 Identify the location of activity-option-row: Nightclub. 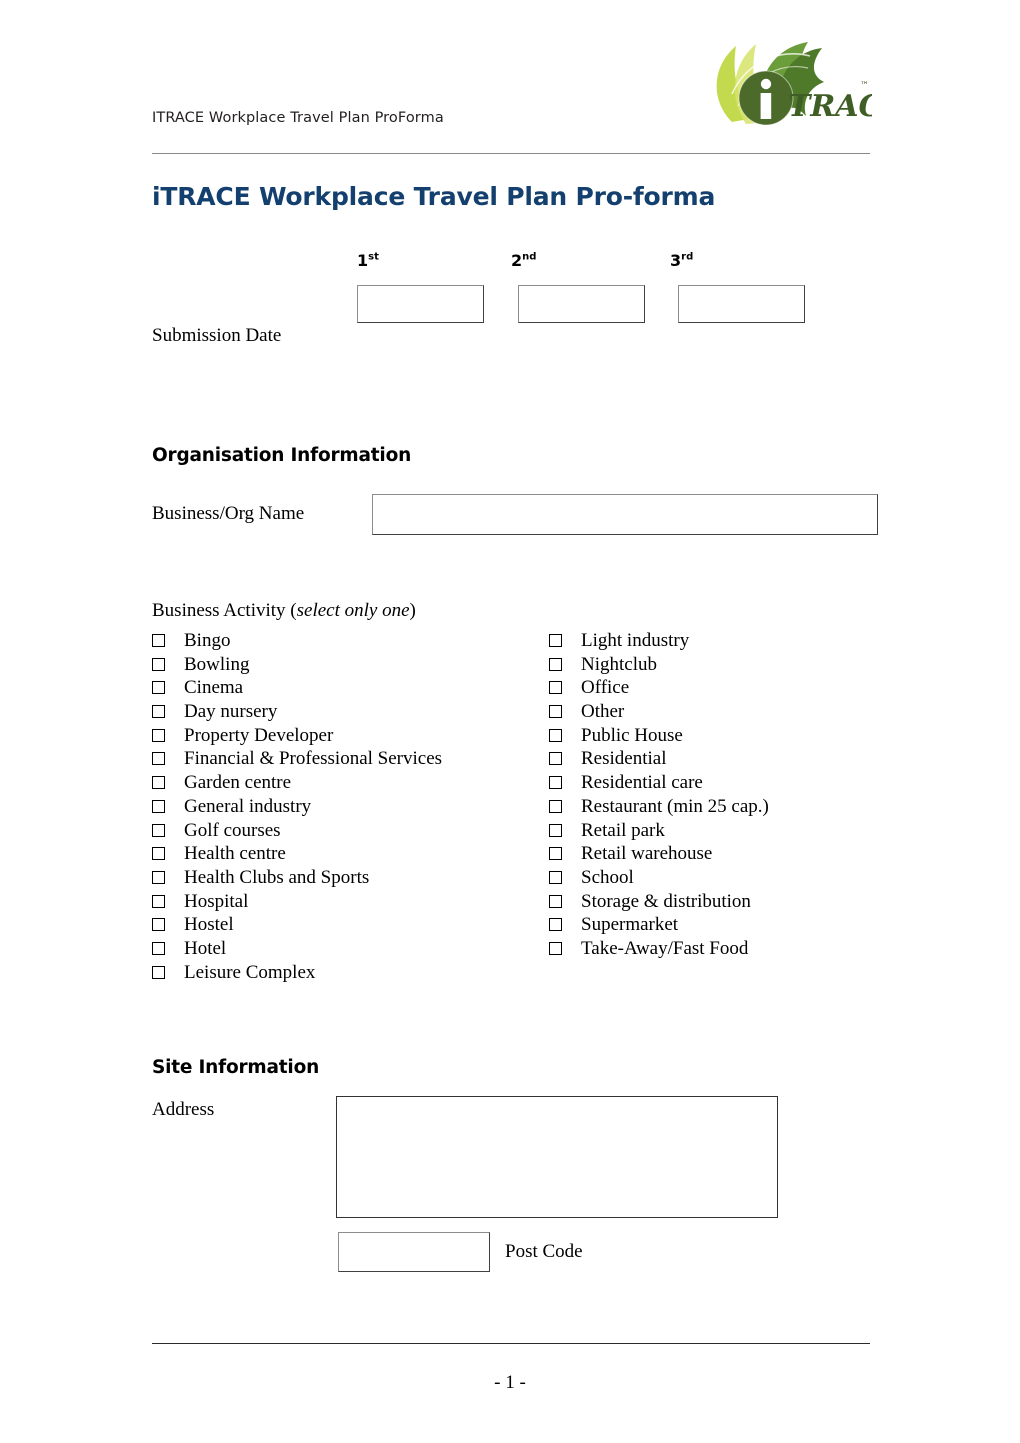
(659, 665).